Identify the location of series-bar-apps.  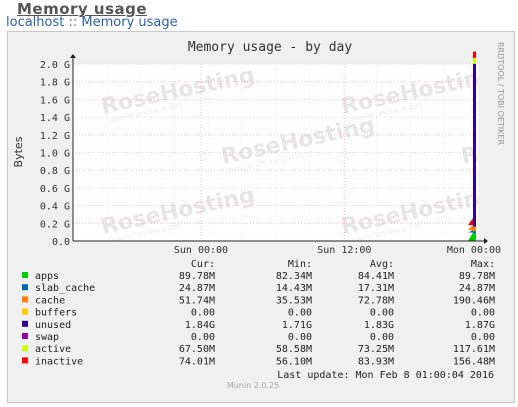
(474, 237).